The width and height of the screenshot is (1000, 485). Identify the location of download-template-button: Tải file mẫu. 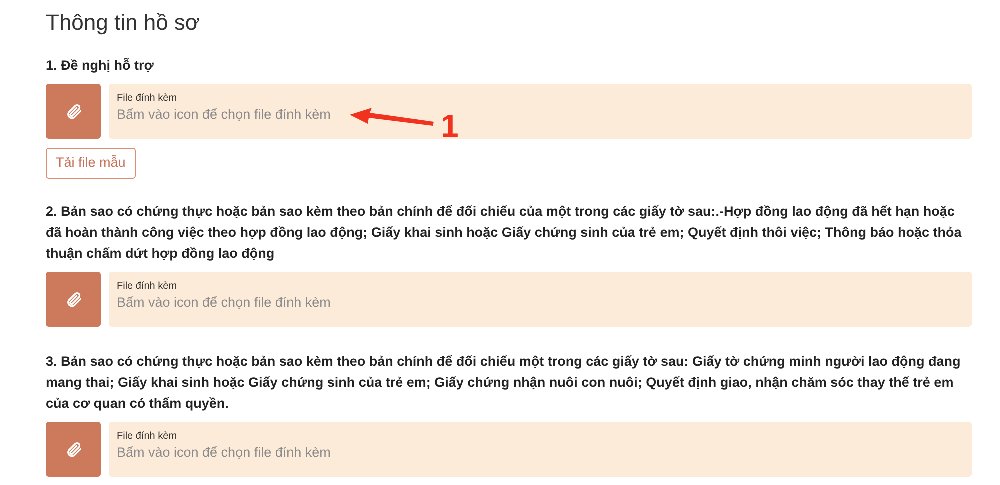
(91, 163).